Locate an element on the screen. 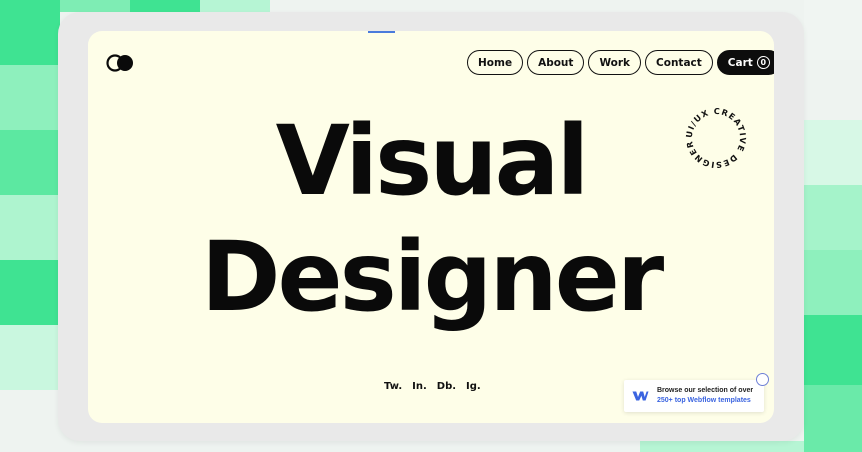  hero-title-line1: Visual is located at coordinates (432, 161).